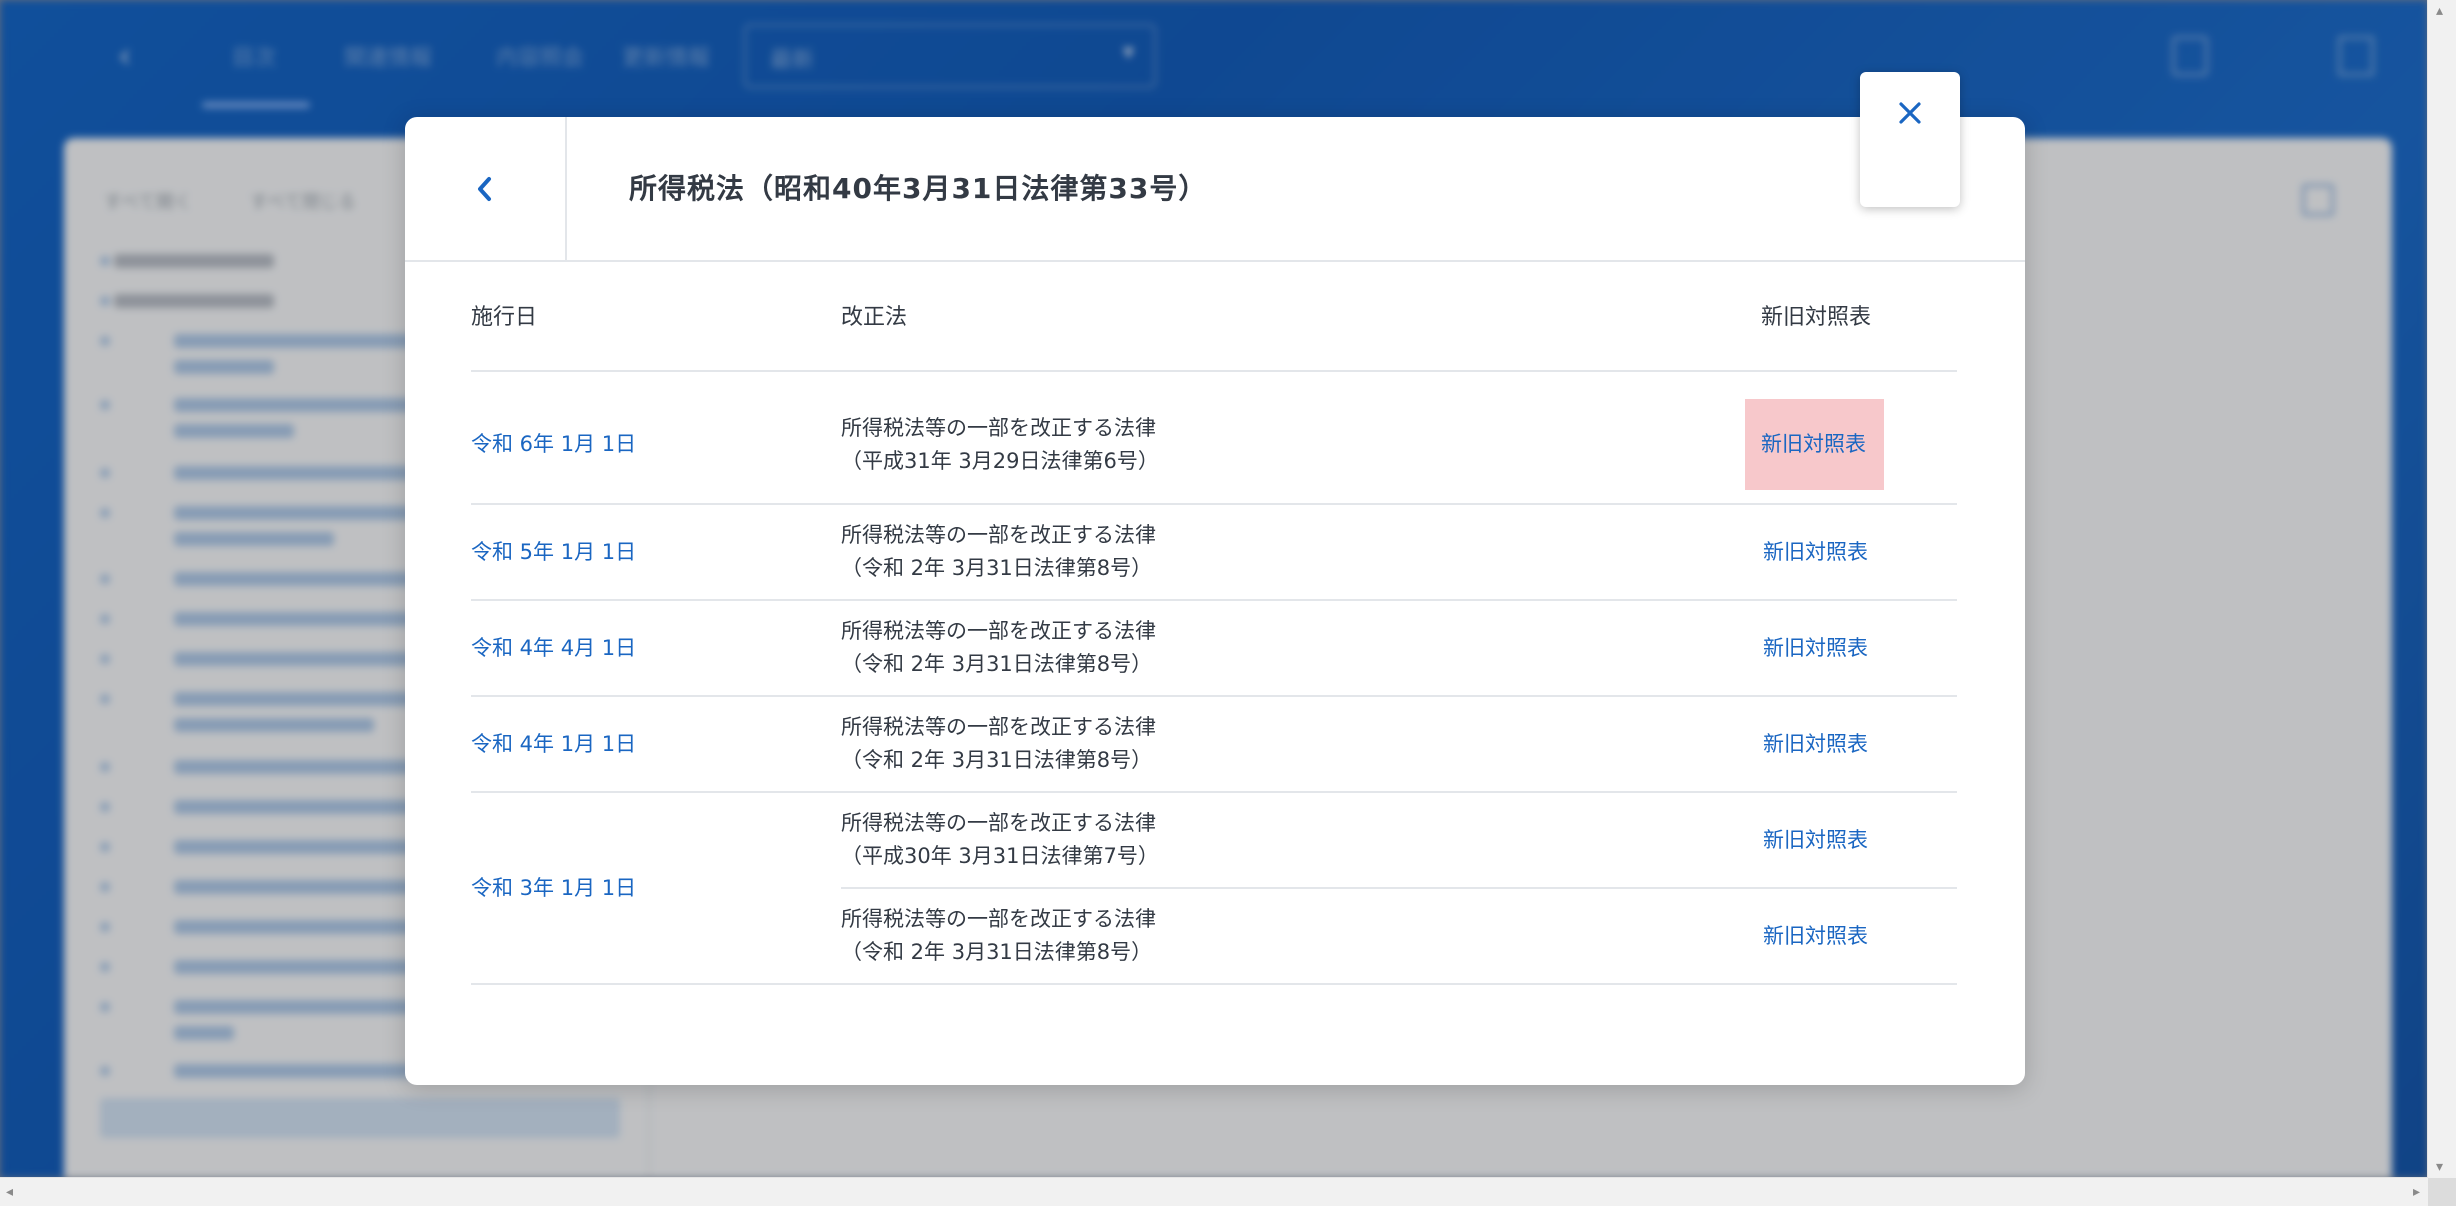 The height and width of the screenshot is (1206, 2456). Describe the element at coordinates (1214, 1191) in the screenshot. I see `horizontal-scrollbar: ◂ ▸` at that location.